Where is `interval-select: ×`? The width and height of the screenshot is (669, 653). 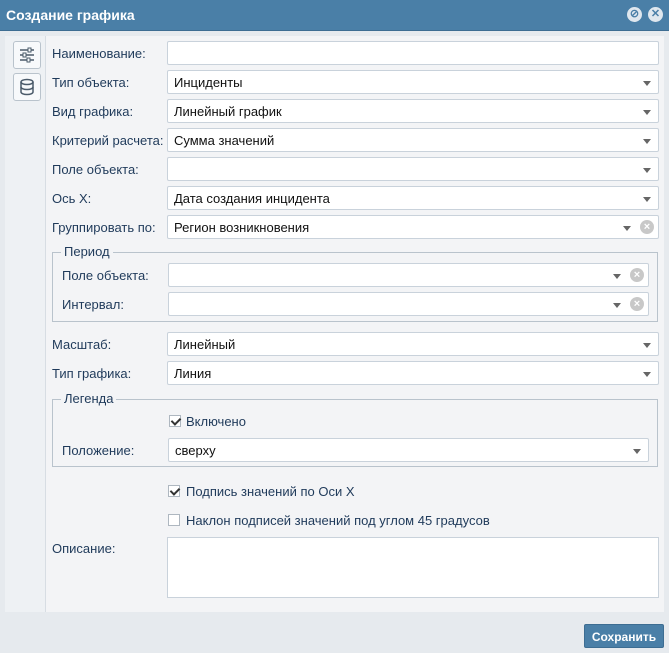 interval-select: × is located at coordinates (408, 304).